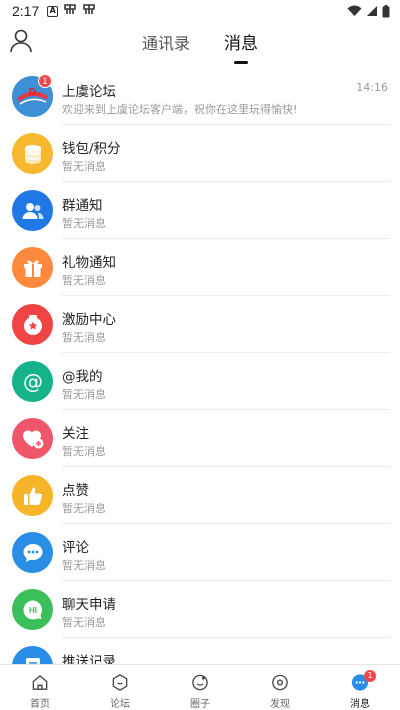 The width and height of the screenshot is (400, 710). I want to click on top-bar: 通讯录 消息, so click(200, 44).